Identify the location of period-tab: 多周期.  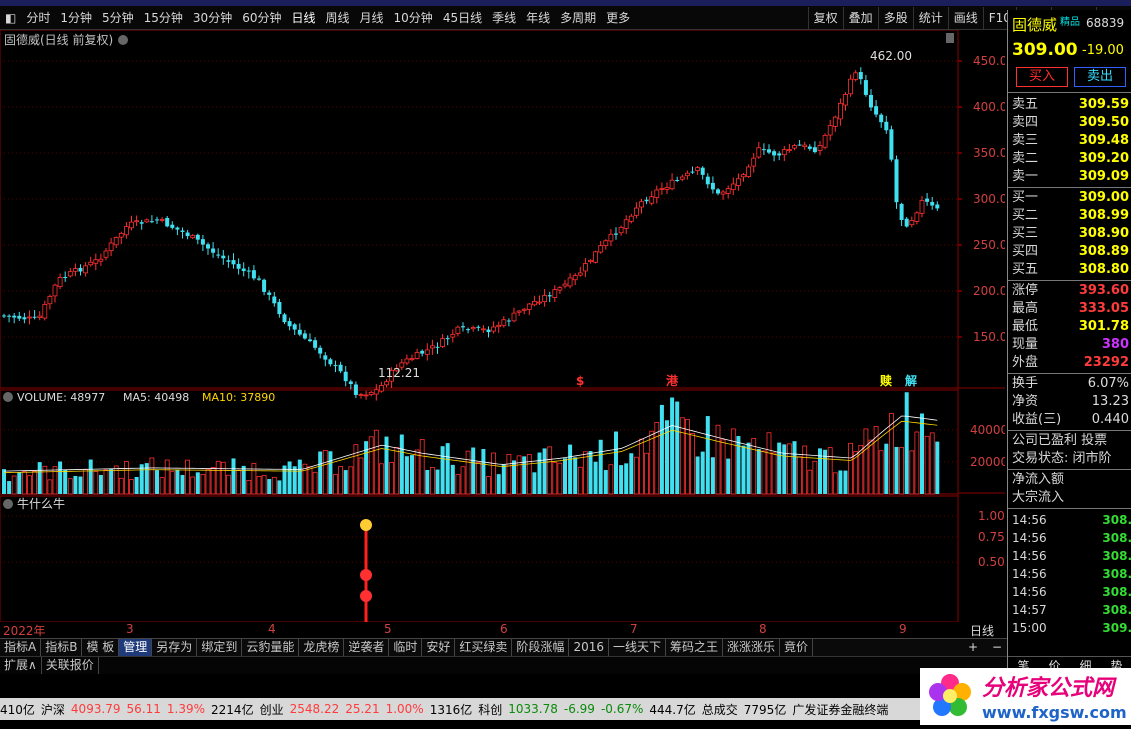
(578, 18).